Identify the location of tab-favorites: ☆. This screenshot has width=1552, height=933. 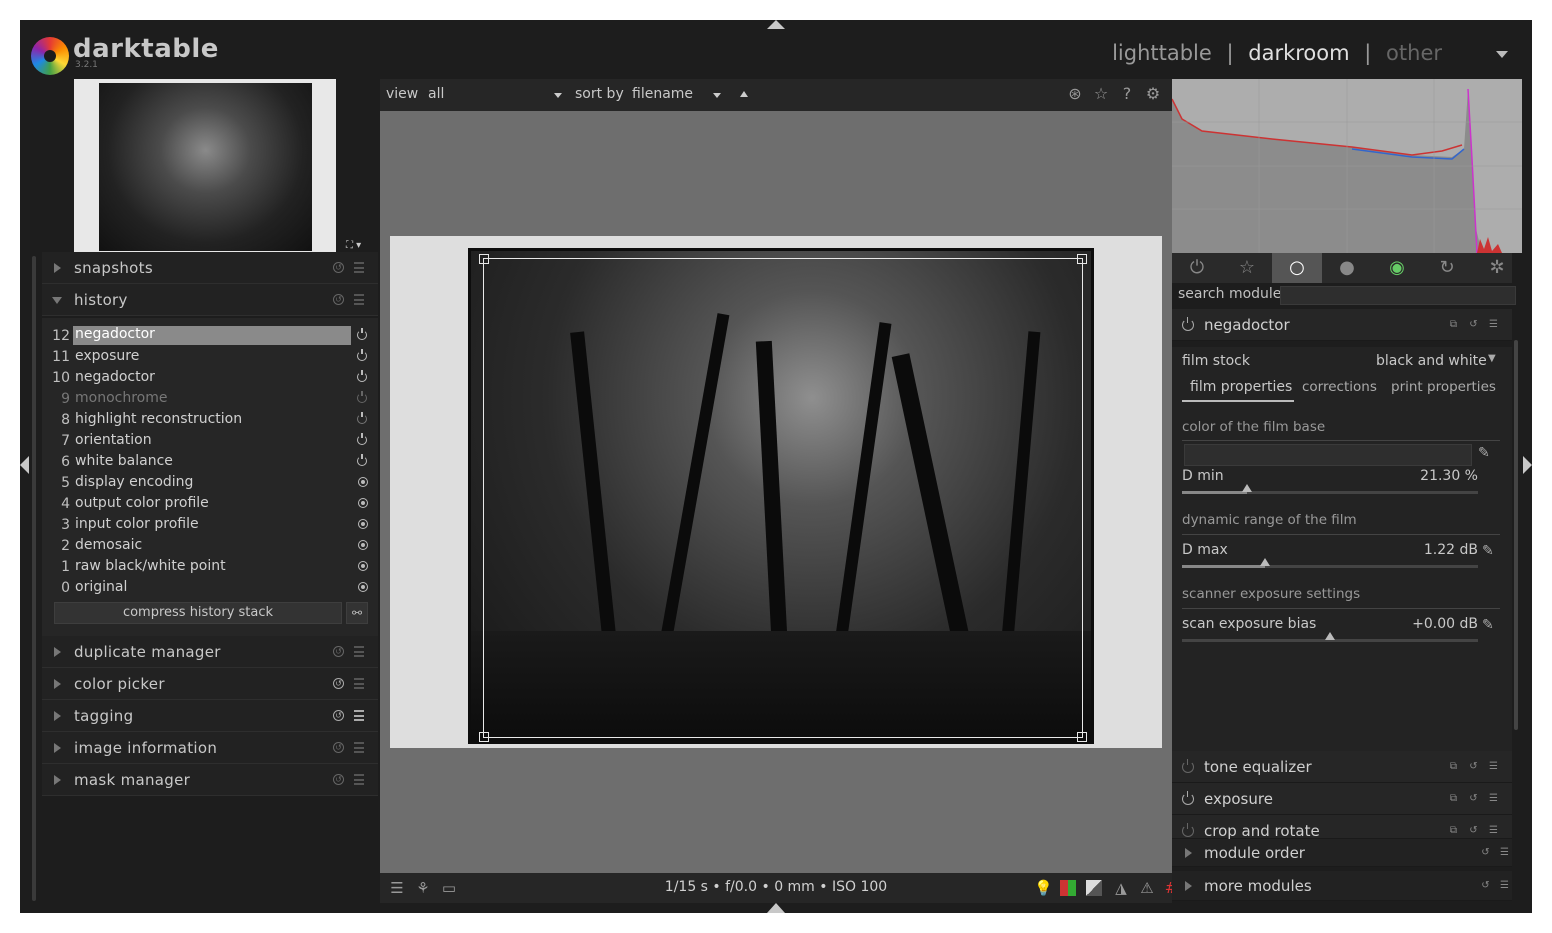
(1247, 268).